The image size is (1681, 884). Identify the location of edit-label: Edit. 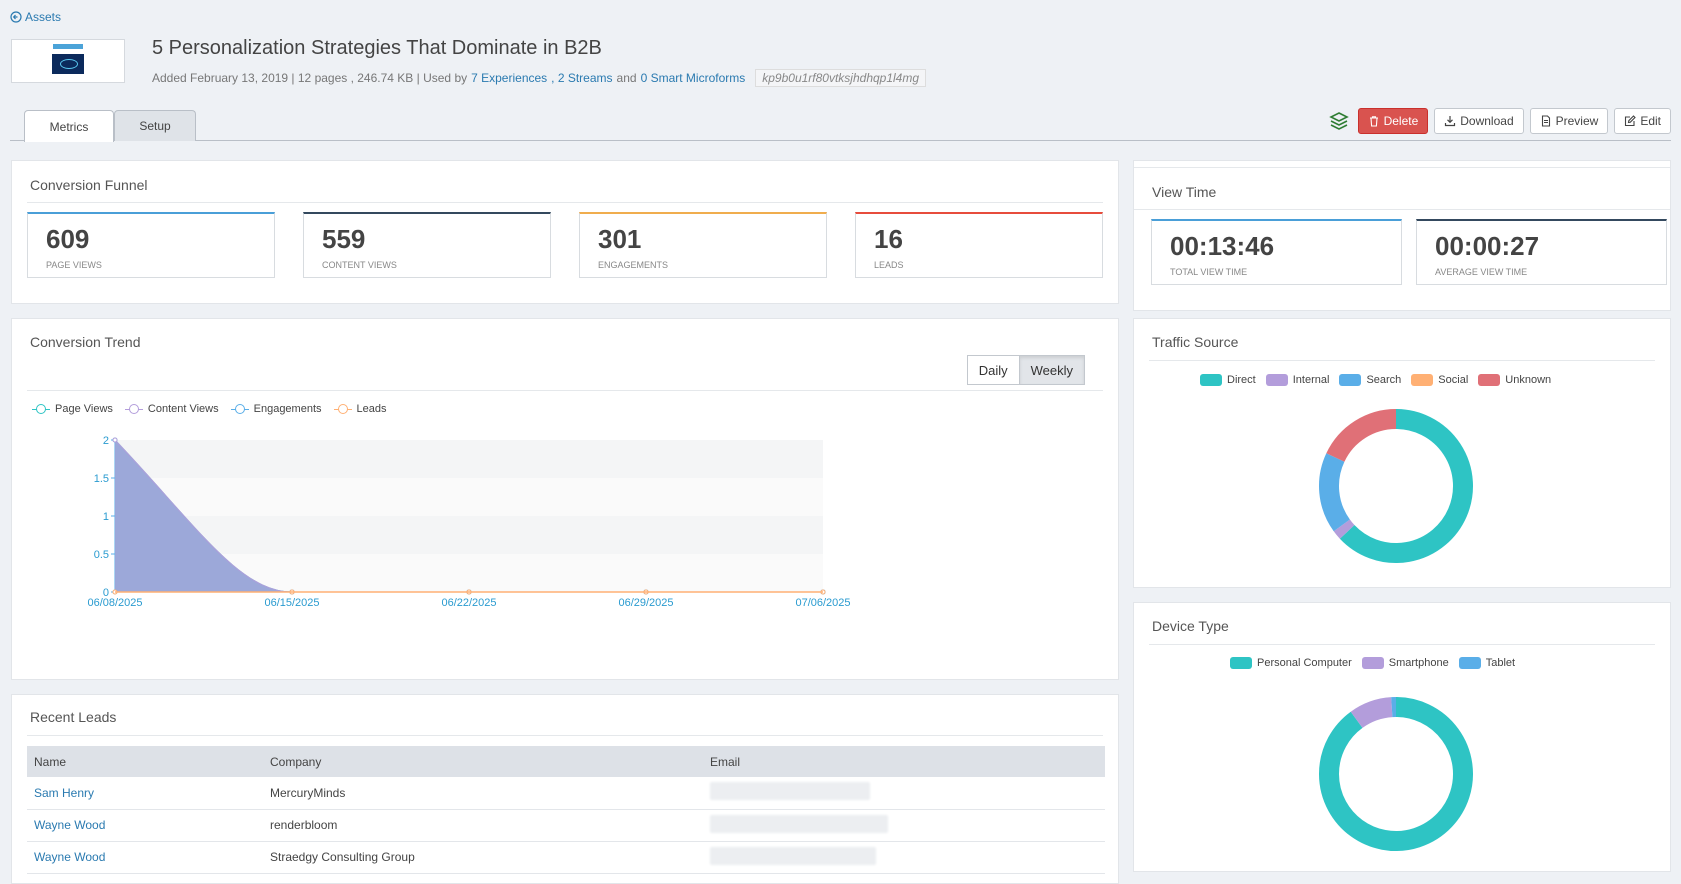
(1650, 121).